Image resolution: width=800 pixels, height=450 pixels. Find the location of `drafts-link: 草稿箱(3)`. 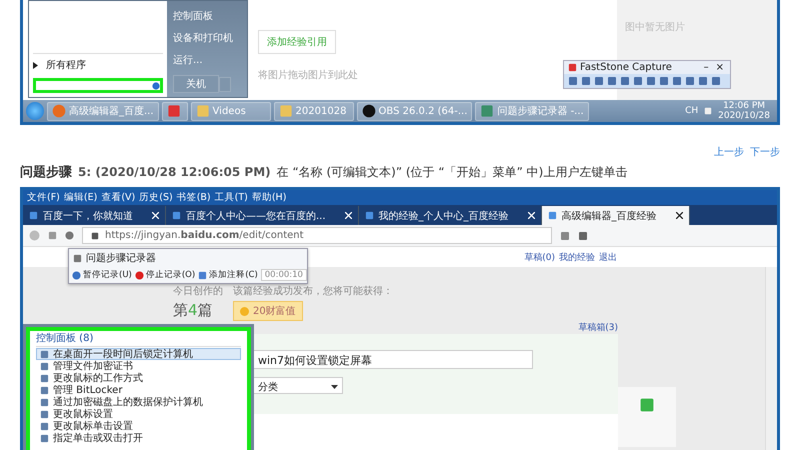

drafts-link: 草稿箱(3) is located at coordinates (598, 327).